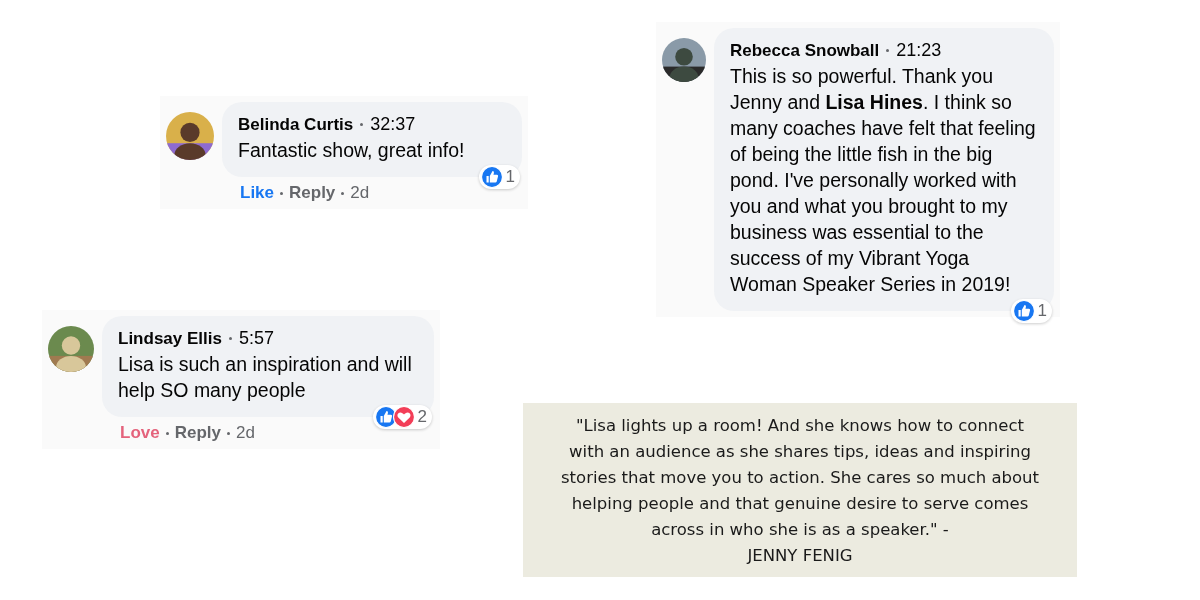 Image resolution: width=1200 pixels, height=600 pixels. I want to click on timestamp: 21:23, so click(919, 50).